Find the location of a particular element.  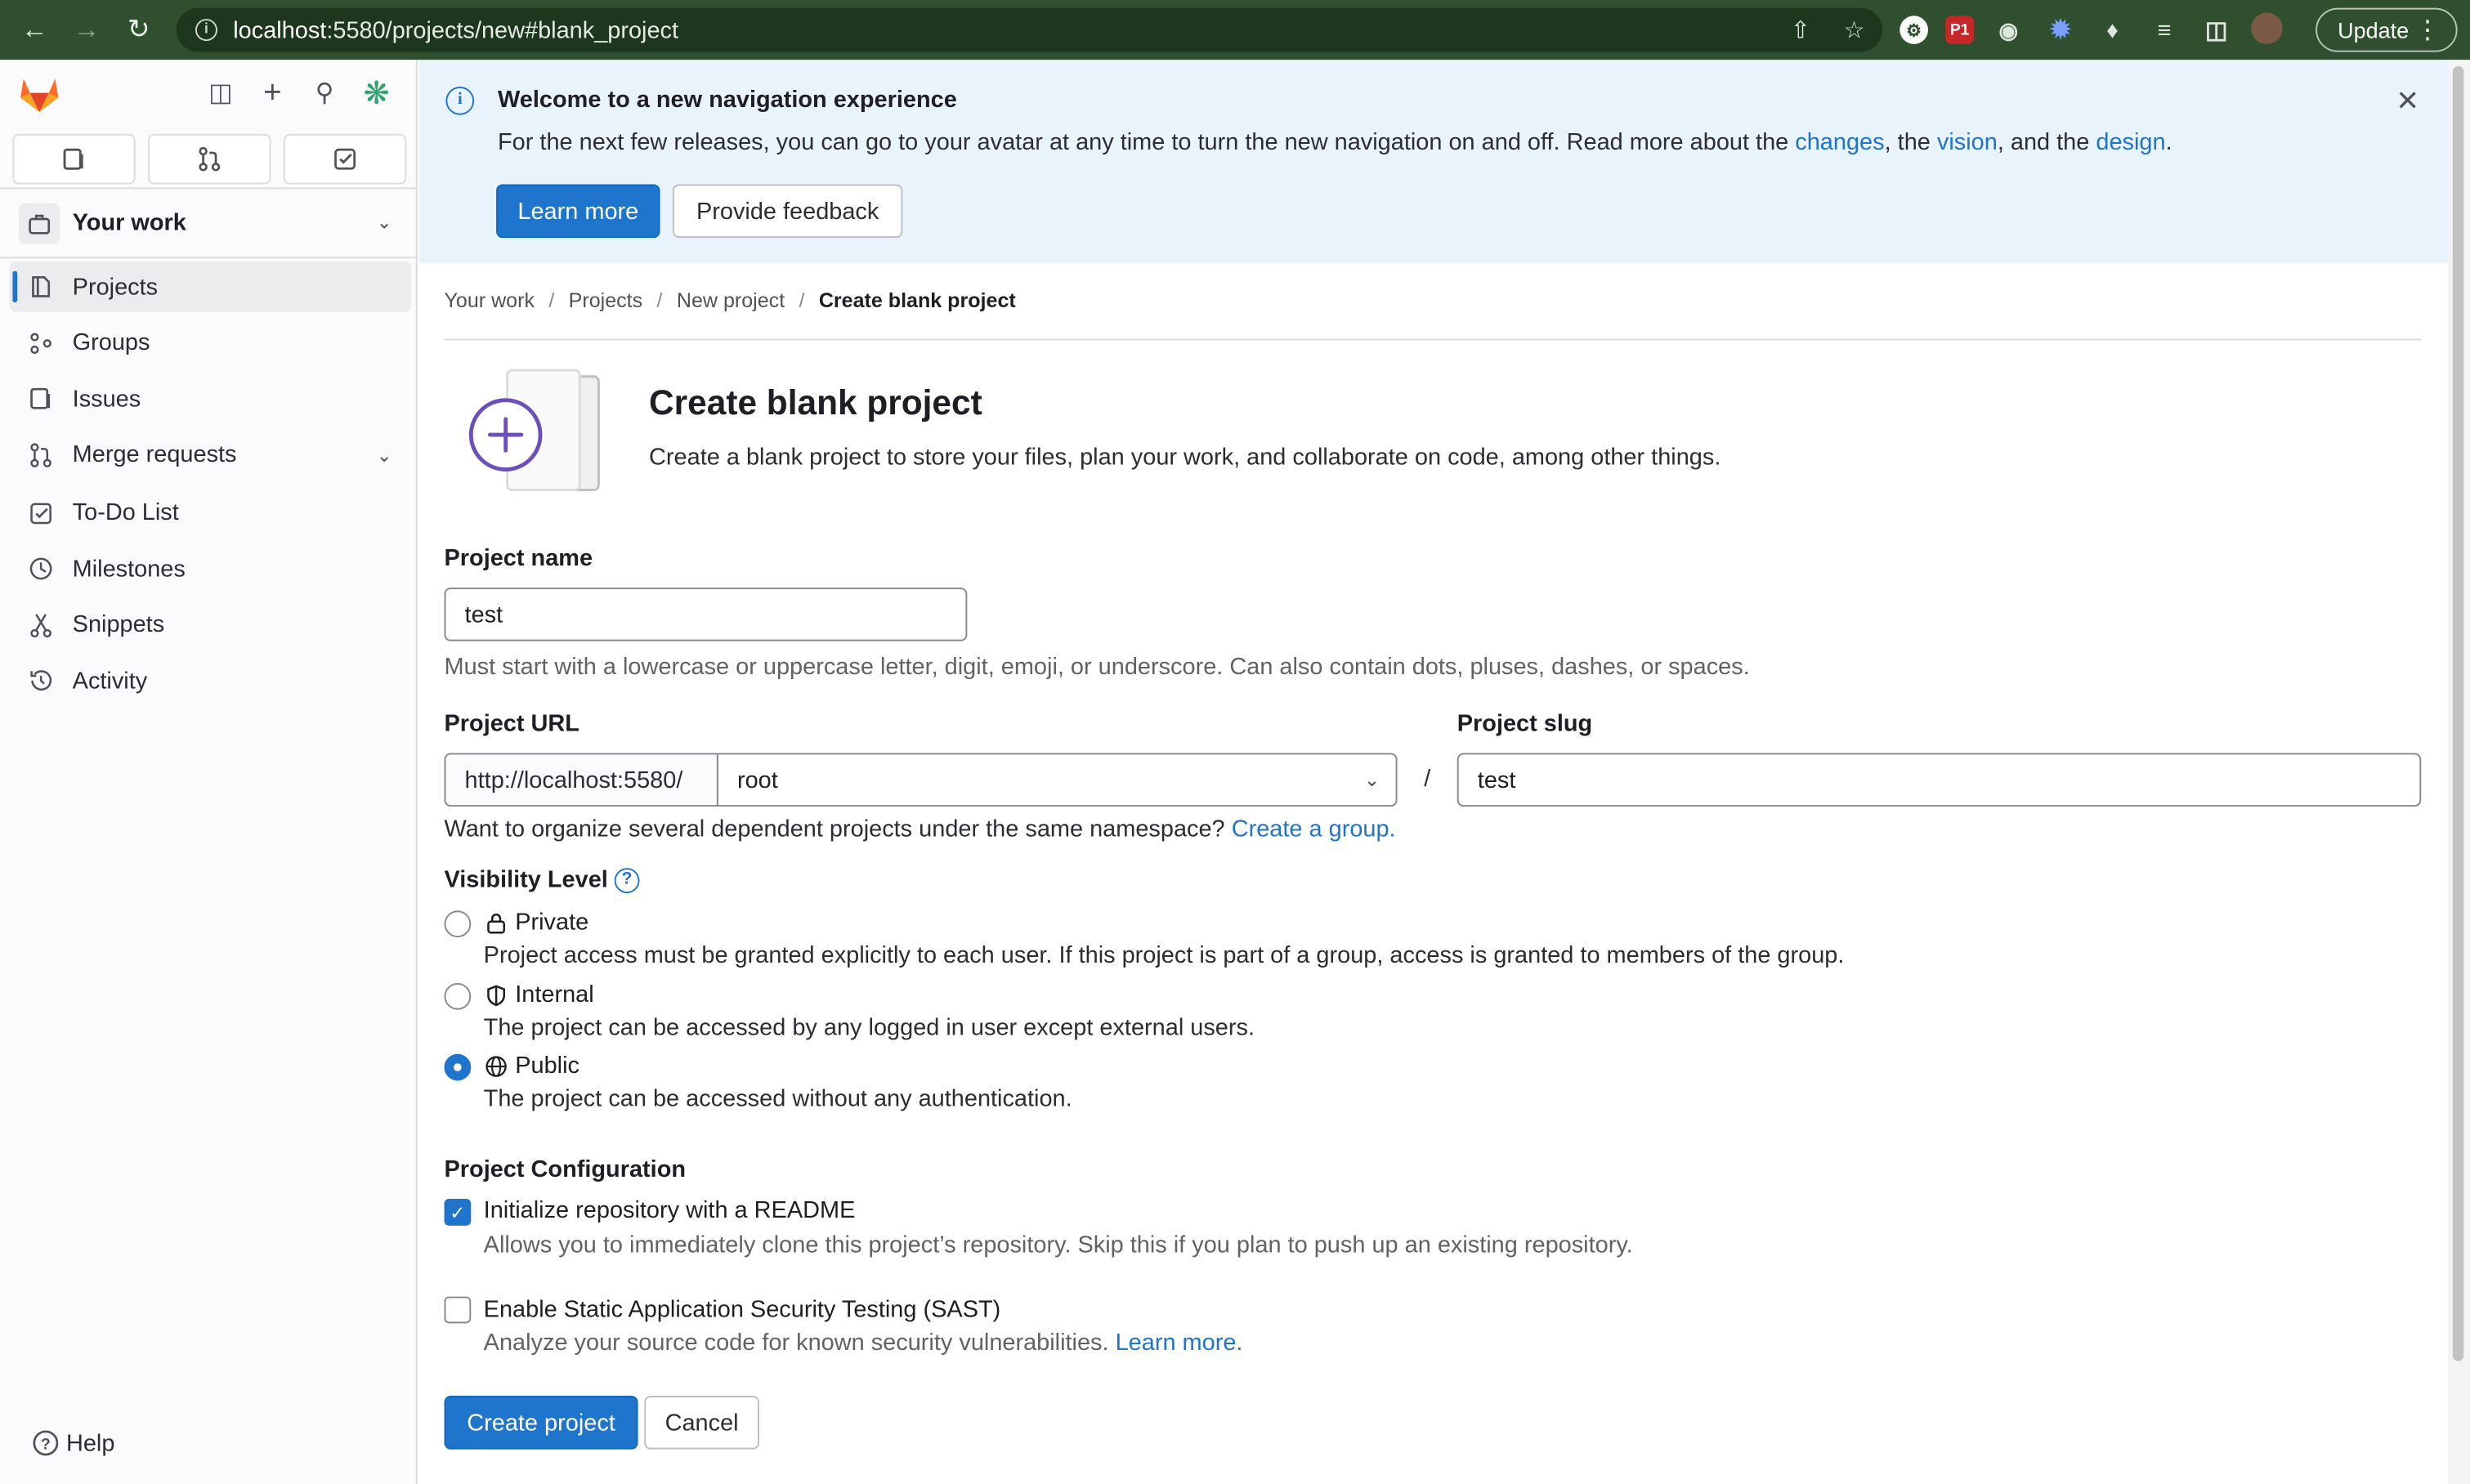

sidebar-item-merge-requests: Merge requests ⌄ is located at coordinates (210, 454).